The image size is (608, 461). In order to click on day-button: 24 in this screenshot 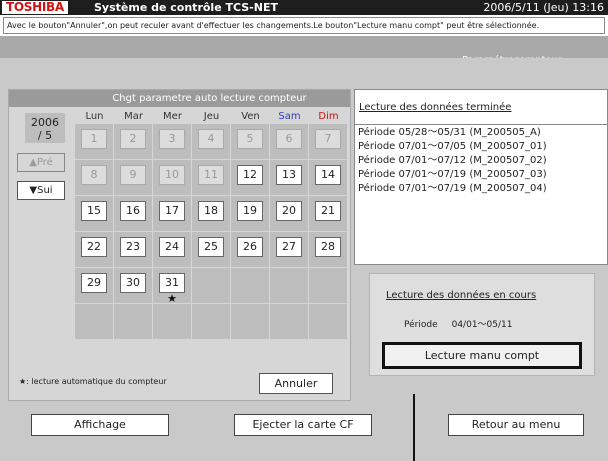, I will do `click(172, 247)`.